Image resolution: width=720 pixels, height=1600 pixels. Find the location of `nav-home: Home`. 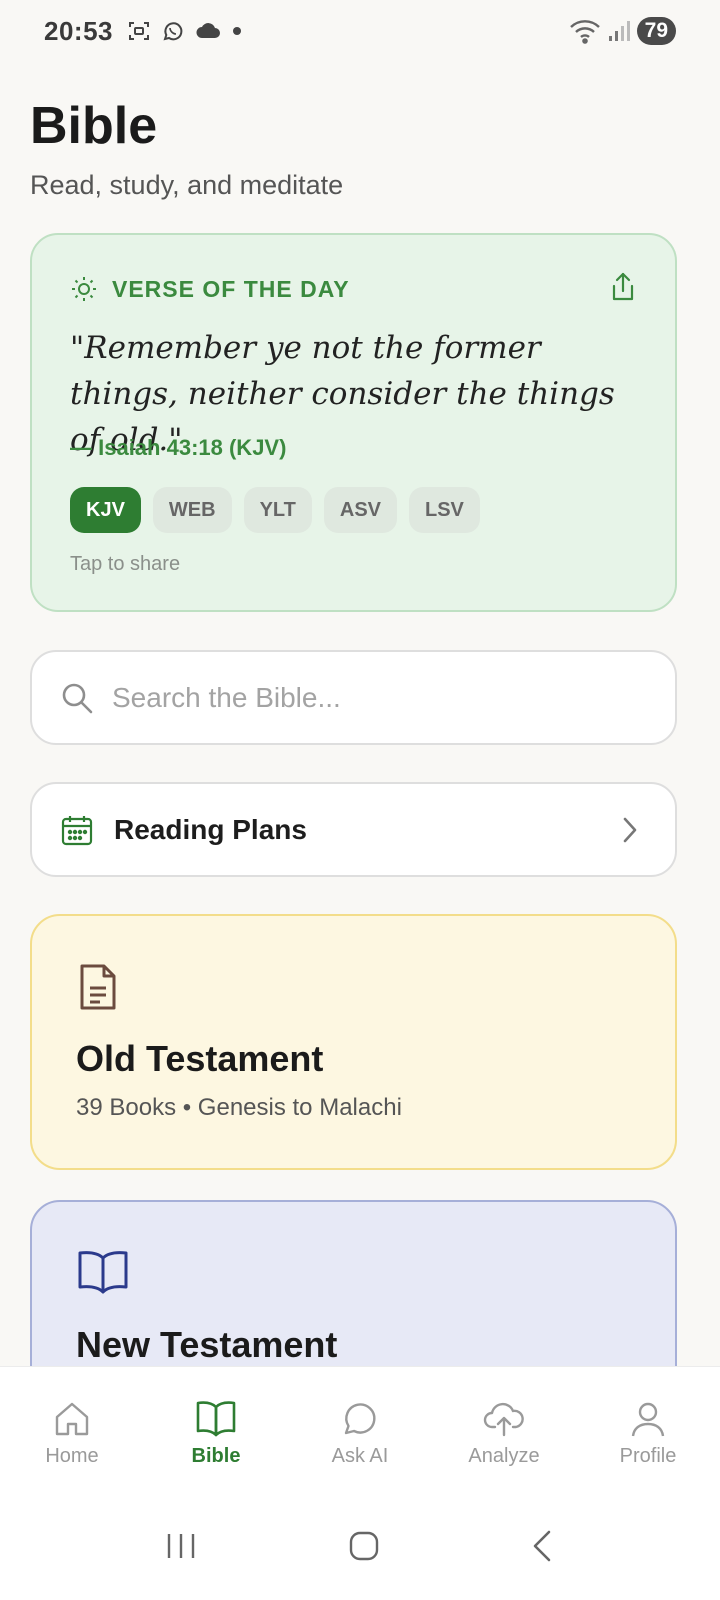

nav-home: Home is located at coordinates (72, 1429).